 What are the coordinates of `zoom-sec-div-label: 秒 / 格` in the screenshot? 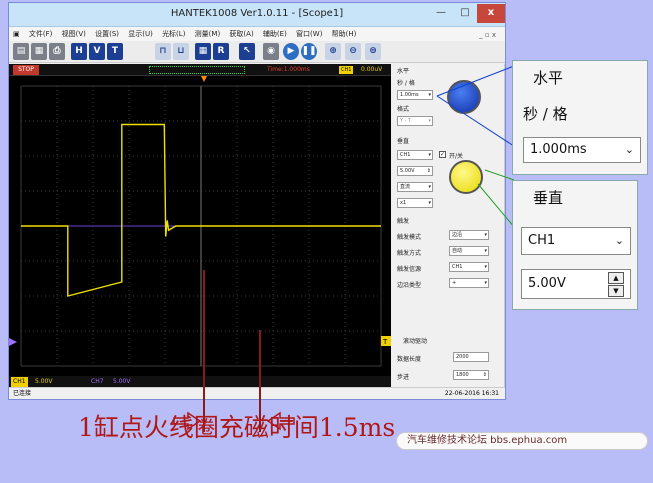 It's located at (545, 114).